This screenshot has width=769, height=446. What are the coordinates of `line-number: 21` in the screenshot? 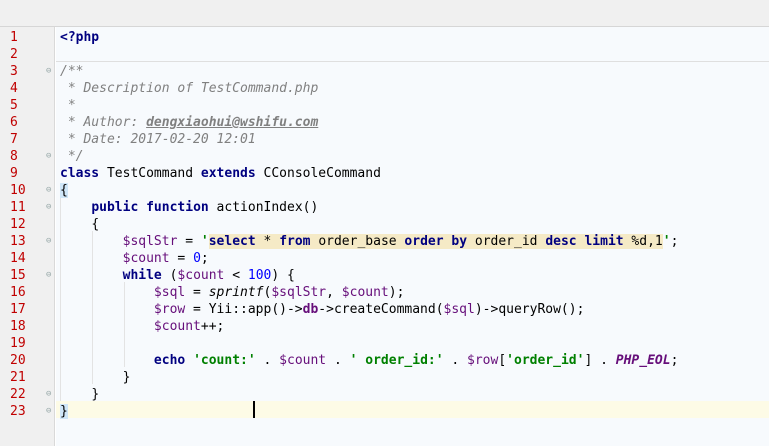 It's located at (18, 377).